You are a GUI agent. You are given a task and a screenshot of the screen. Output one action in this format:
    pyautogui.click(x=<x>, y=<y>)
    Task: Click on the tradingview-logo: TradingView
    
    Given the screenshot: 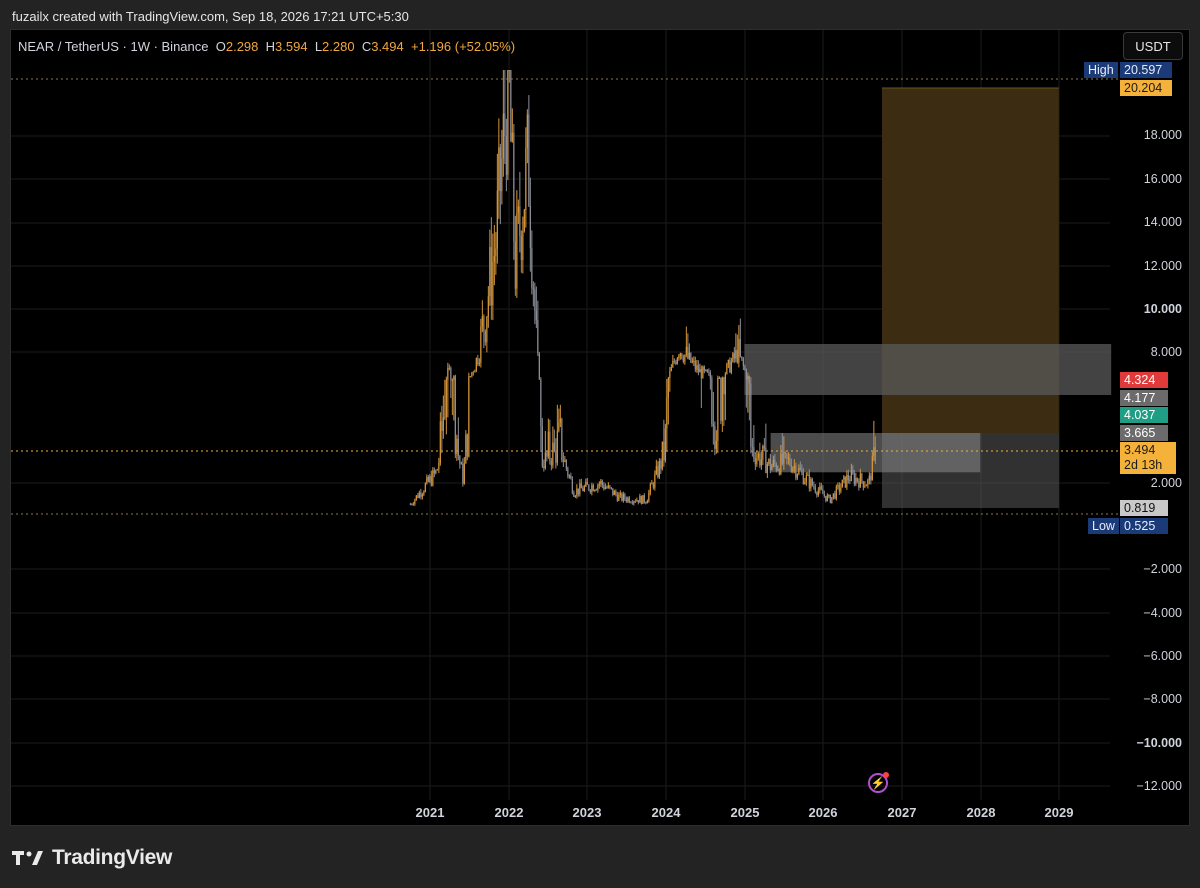 What is the action you would take?
    pyautogui.click(x=92, y=858)
    